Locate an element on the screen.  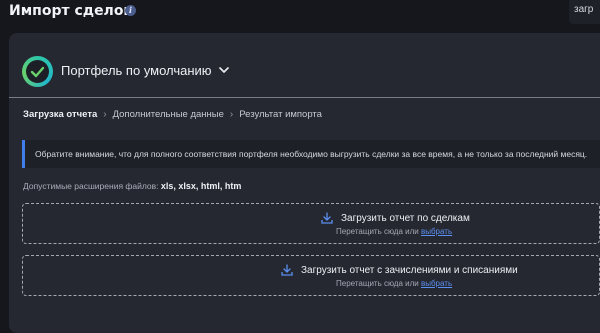
chevron-down-icon is located at coordinates (223, 70).